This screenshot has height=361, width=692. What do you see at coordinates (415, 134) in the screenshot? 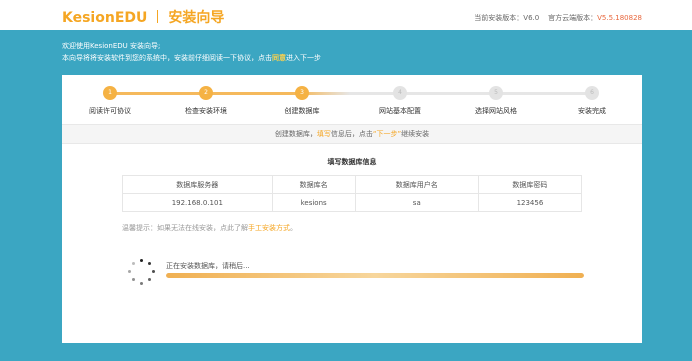
I see `notice-suffix: 继续安装` at bounding box center [415, 134].